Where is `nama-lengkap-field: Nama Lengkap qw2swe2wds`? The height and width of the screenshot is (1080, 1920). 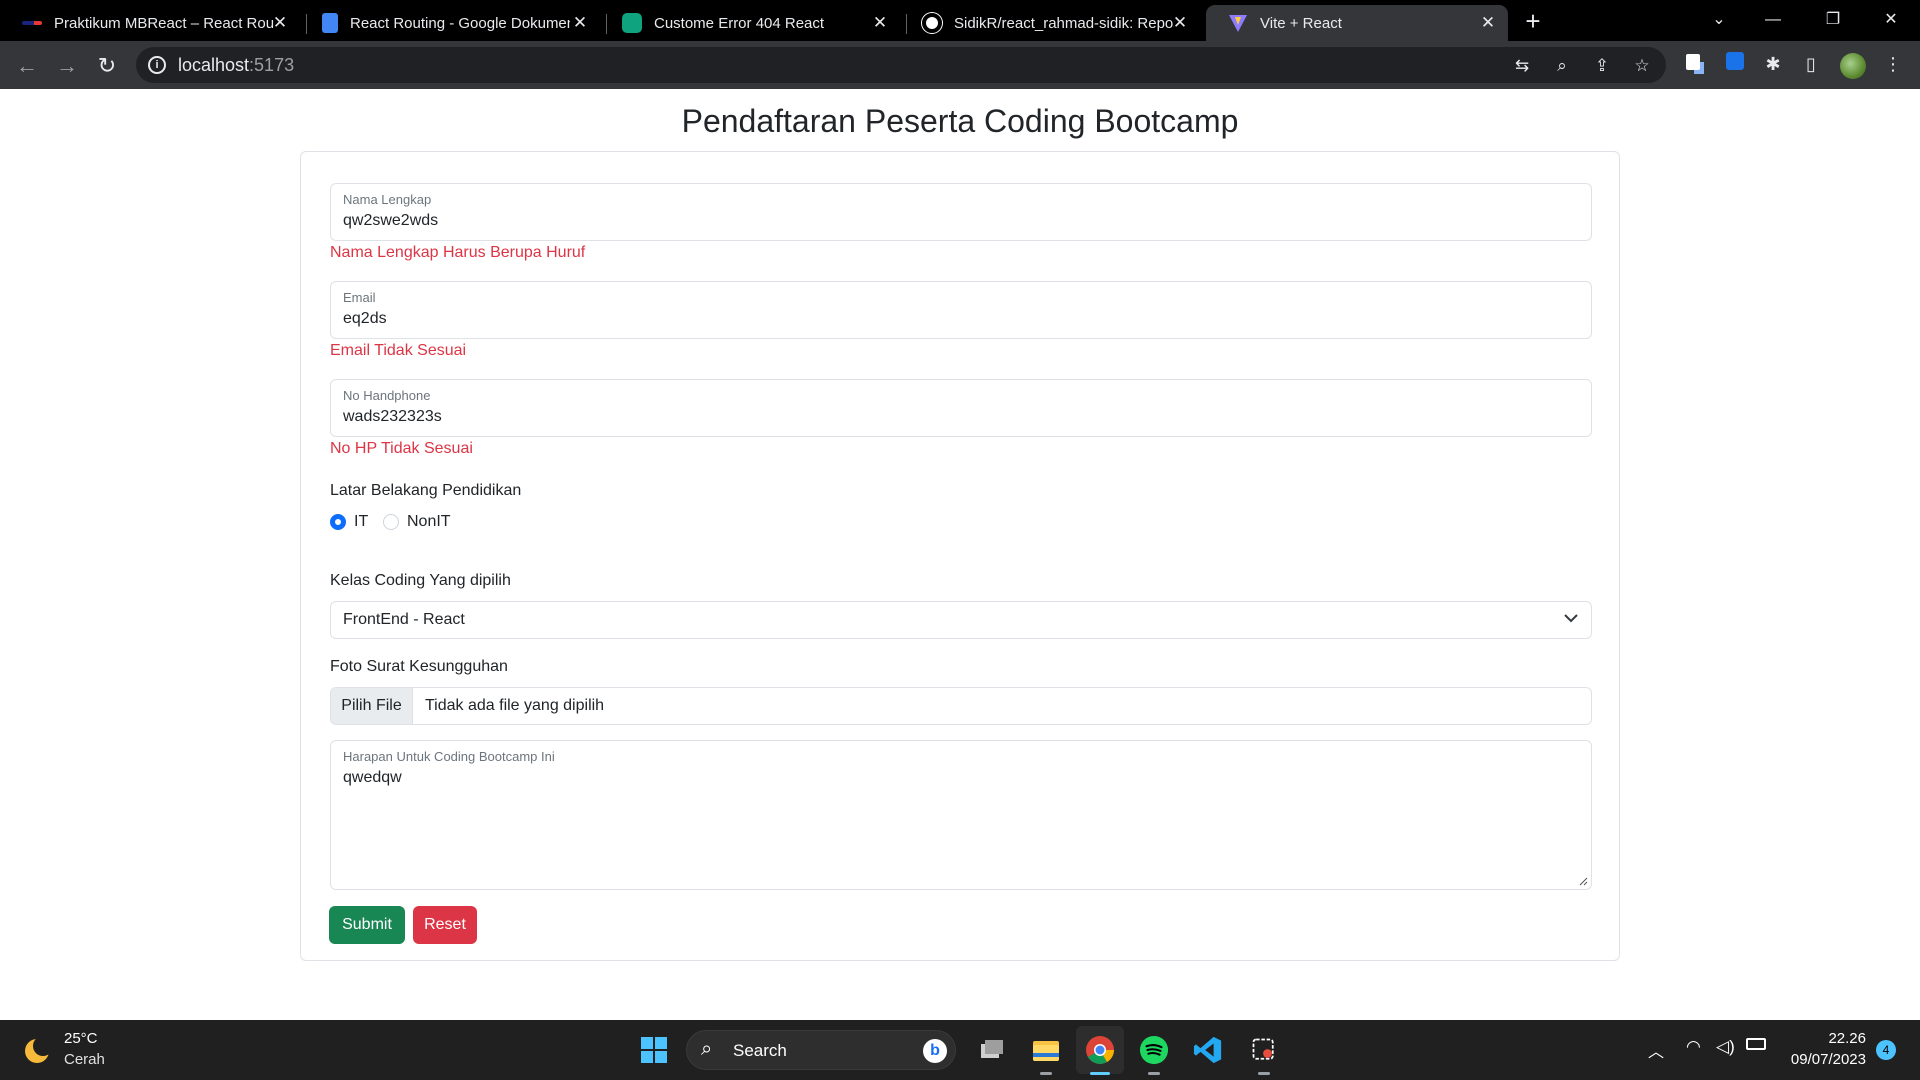 nama-lengkap-field: Nama Lengkap qw2swe2wds is located at coordinates (961, 212).